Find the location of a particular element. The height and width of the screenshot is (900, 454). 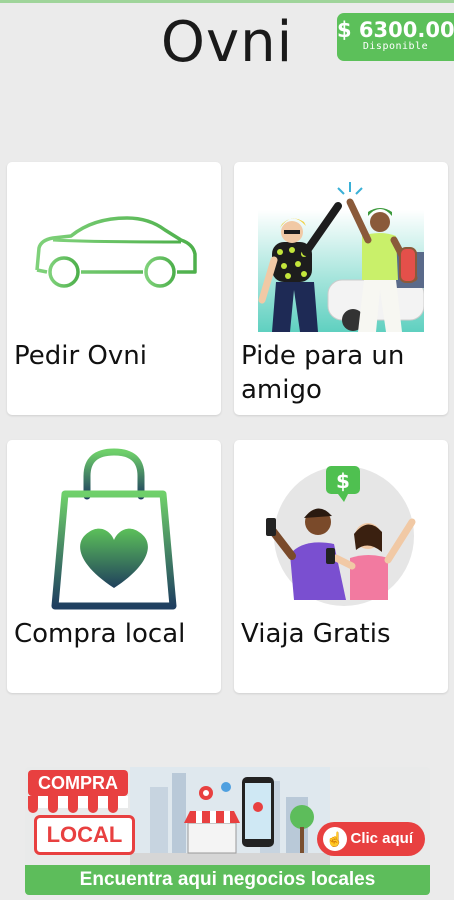

awning-icon is located at coordinates (78, 804).